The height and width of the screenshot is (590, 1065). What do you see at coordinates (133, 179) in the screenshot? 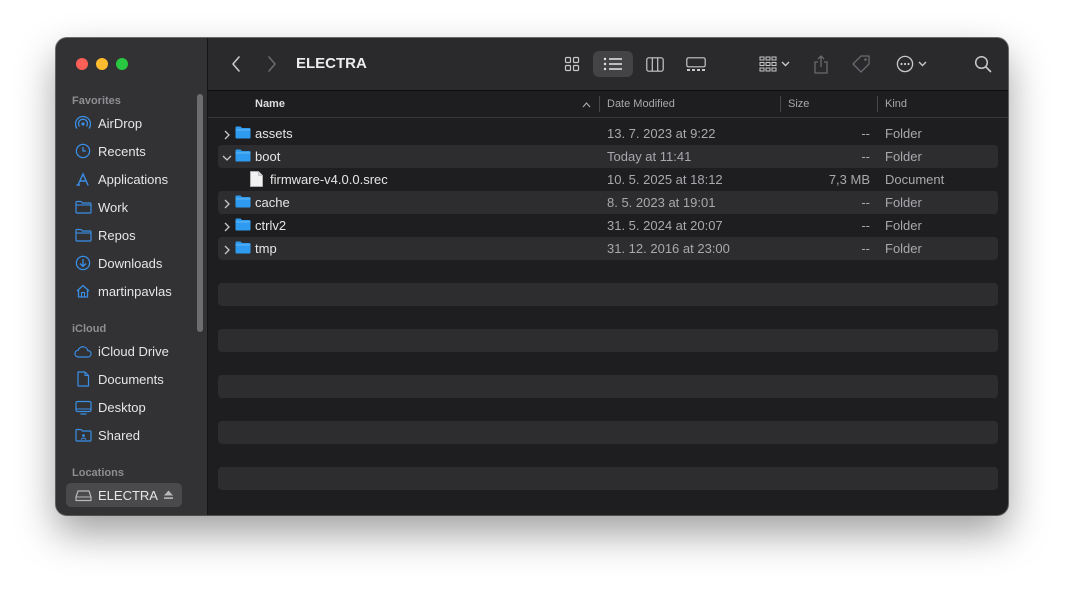
I see `sidebar-item-label: Applications` at bounding box center [133, 179].